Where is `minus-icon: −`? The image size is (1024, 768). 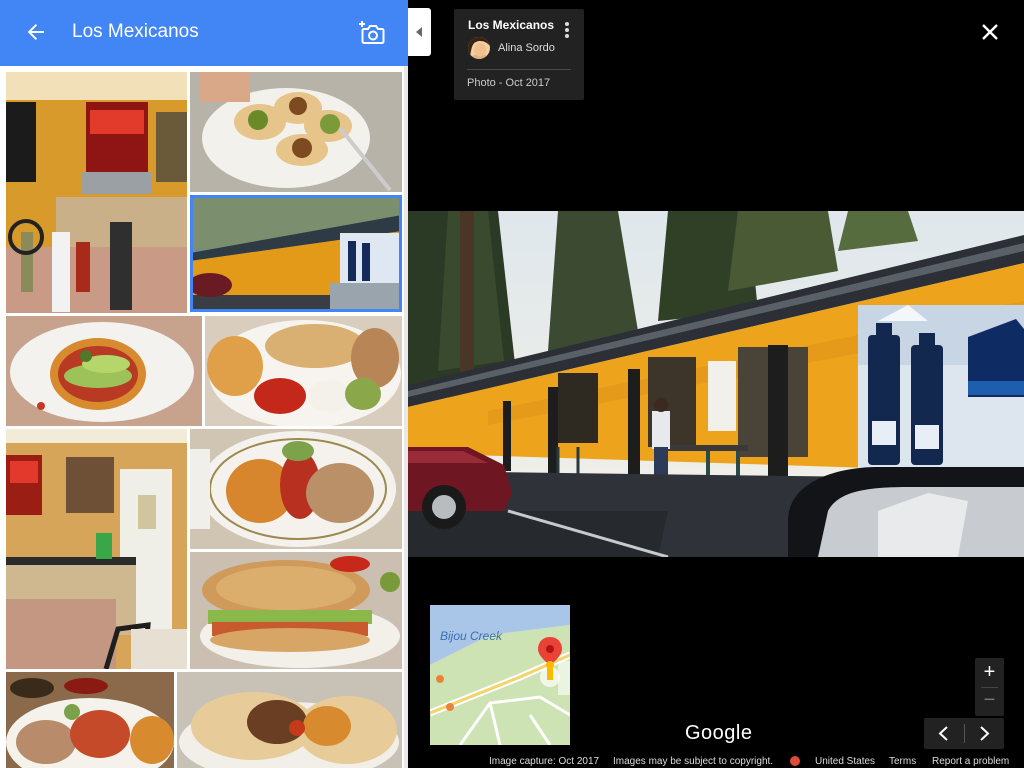 minus-icon: − is located at coordinates (989, 700).